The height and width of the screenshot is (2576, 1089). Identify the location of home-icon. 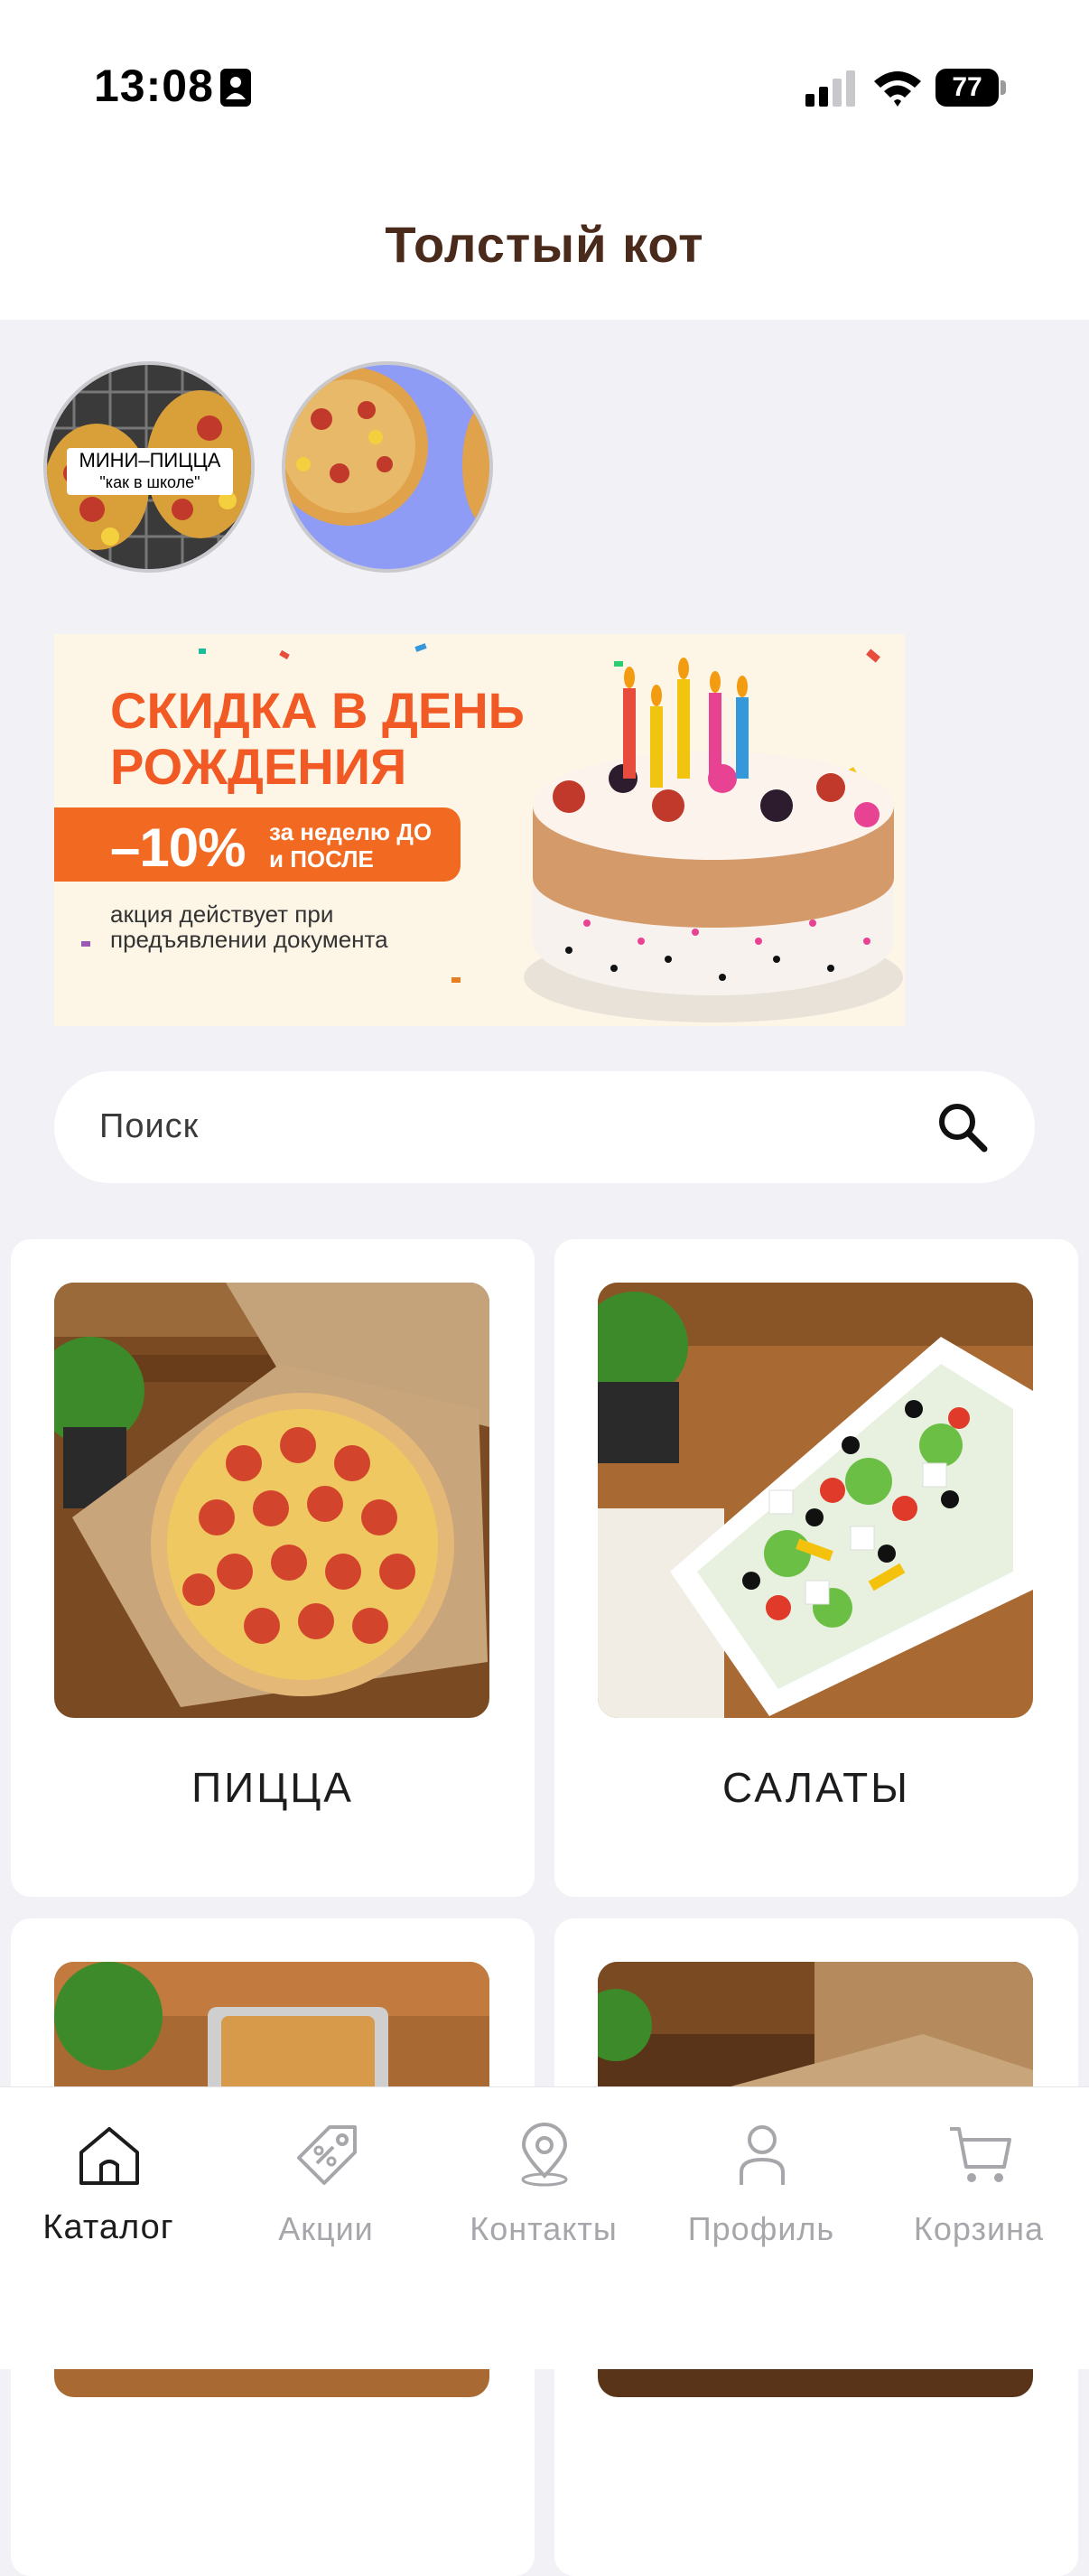
(109, 2156).